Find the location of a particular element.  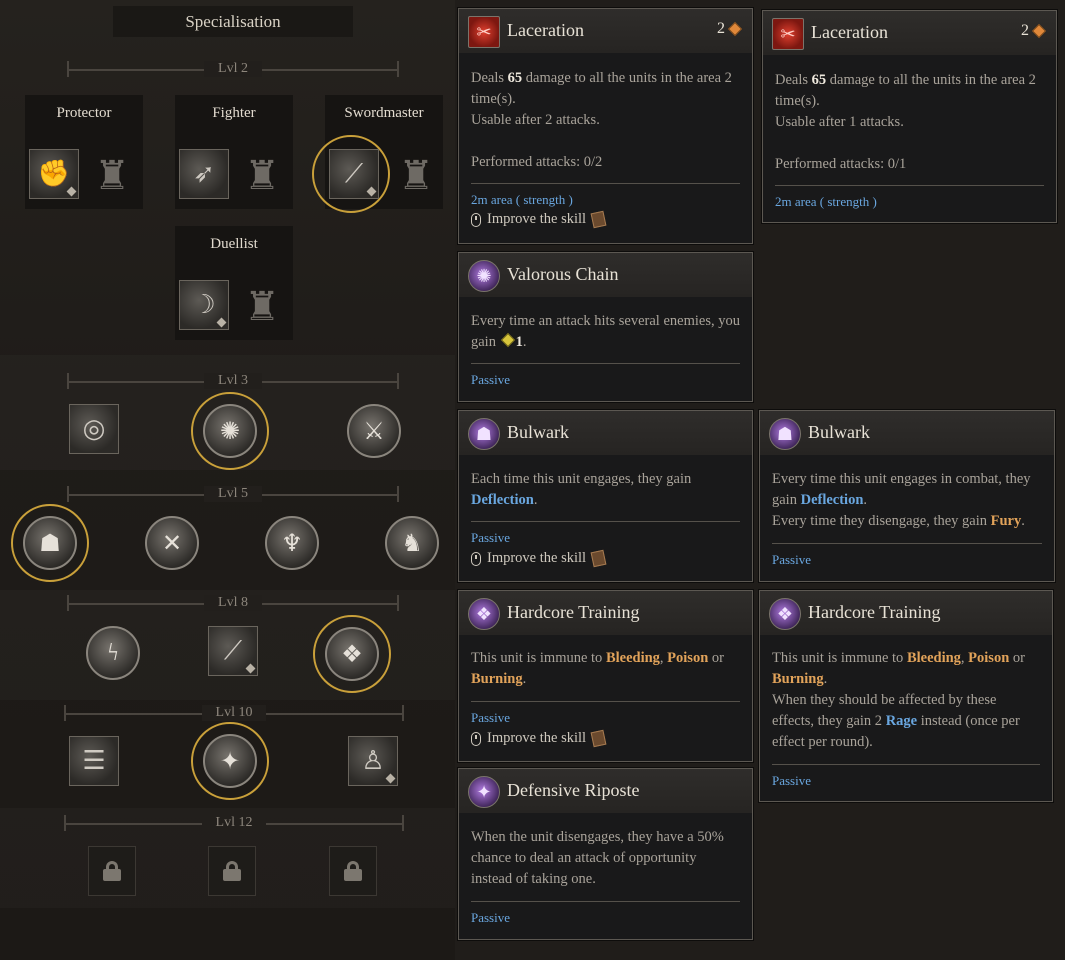

level-divider-8: Lvl 8 is located at coordinates (233, 603).